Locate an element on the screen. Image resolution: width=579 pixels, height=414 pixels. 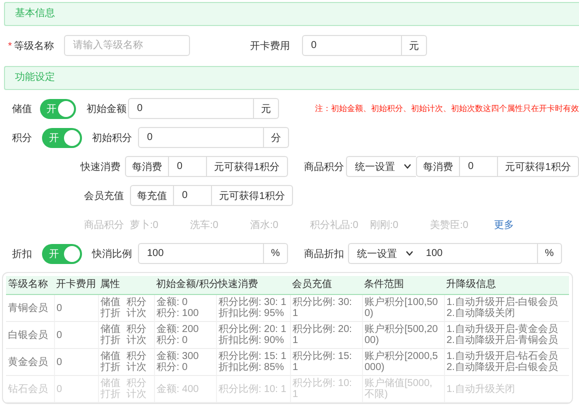
table-cell: 钻石会员 is located at coordinates (30, 389).